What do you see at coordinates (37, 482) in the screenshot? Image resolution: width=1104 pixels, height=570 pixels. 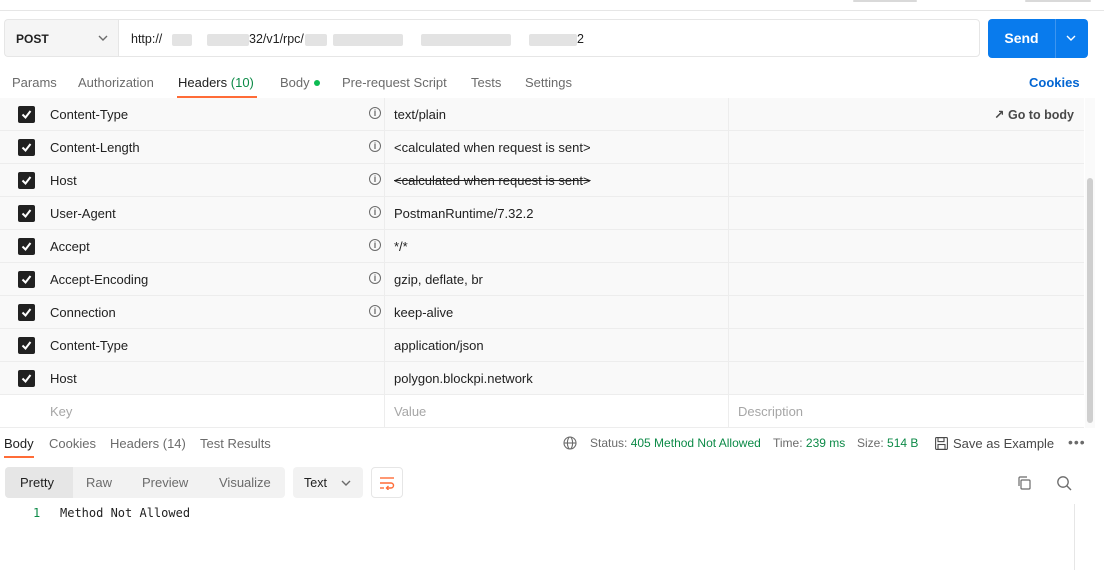 I see `view-pretty: Pretty` at bounding box center [37, 482].